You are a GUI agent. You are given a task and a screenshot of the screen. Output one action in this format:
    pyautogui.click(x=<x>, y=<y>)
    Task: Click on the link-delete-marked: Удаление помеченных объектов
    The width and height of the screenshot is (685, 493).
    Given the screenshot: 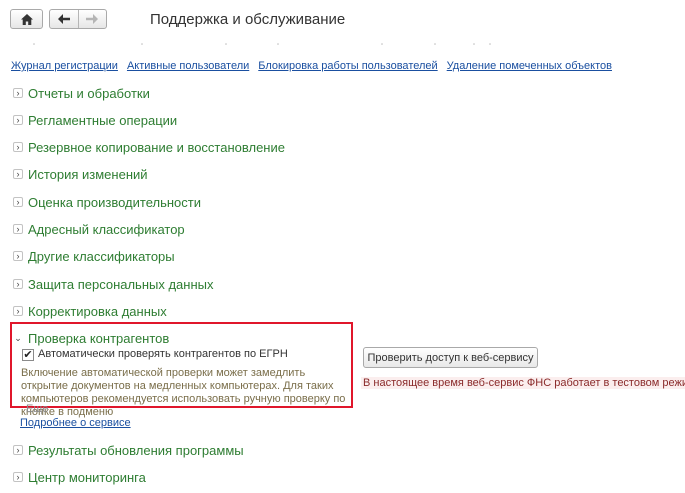 What is the action you would take?
    pyautogui.click(x=529, y=66)
    